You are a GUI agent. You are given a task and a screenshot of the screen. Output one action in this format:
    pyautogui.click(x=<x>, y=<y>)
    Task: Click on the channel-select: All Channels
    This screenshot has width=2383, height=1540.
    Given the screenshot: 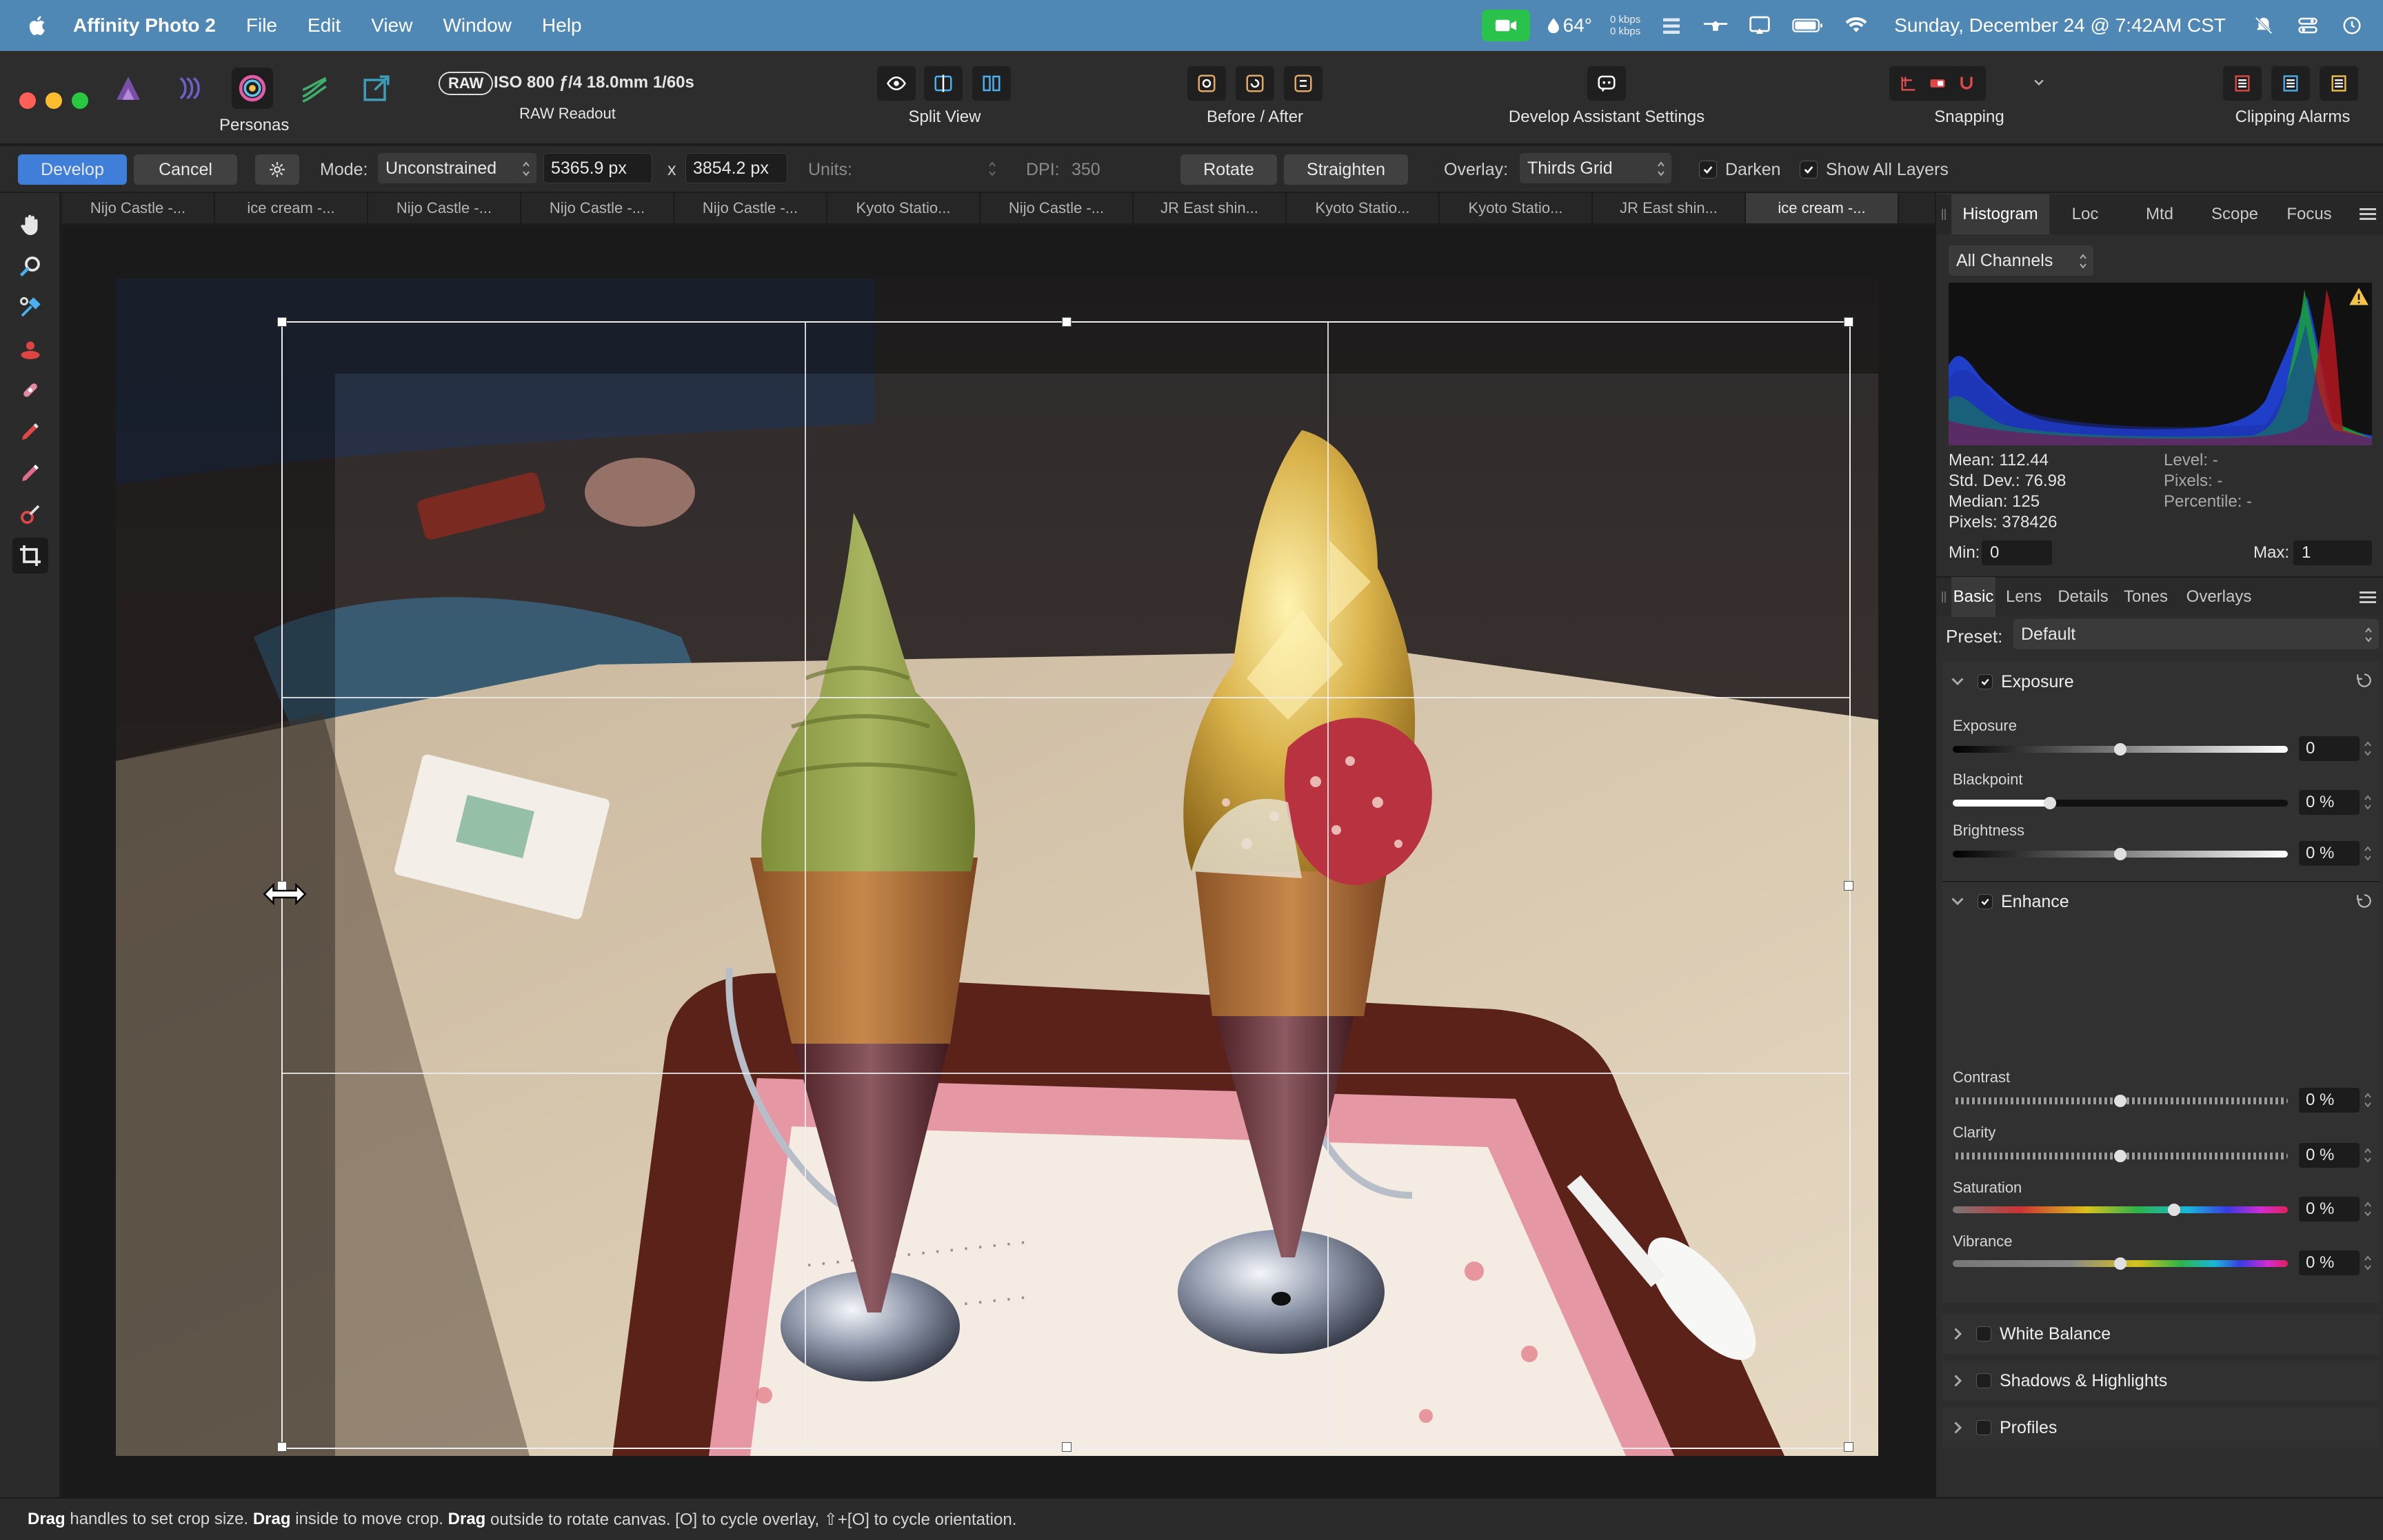 What is the action you would take?
    pyautogui.click(x=2021, y=261)
    